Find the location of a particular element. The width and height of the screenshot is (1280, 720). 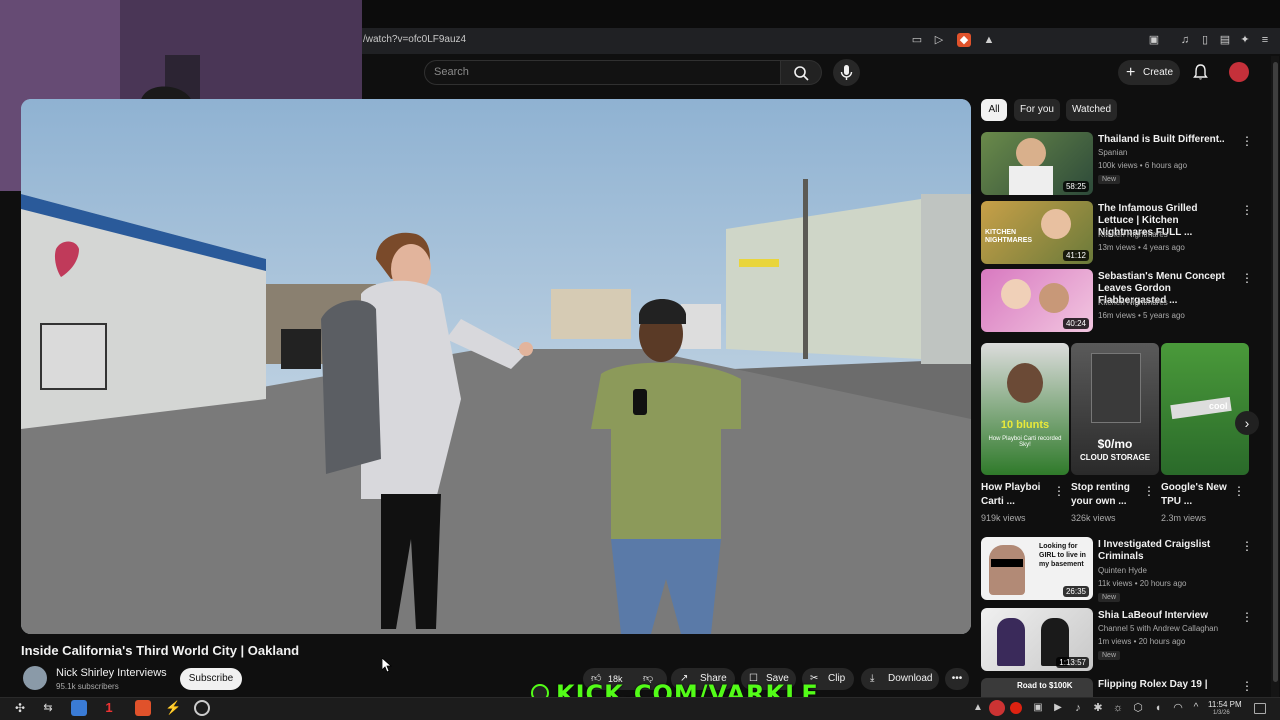

channel-avatar is located at coordinates (35, 678).